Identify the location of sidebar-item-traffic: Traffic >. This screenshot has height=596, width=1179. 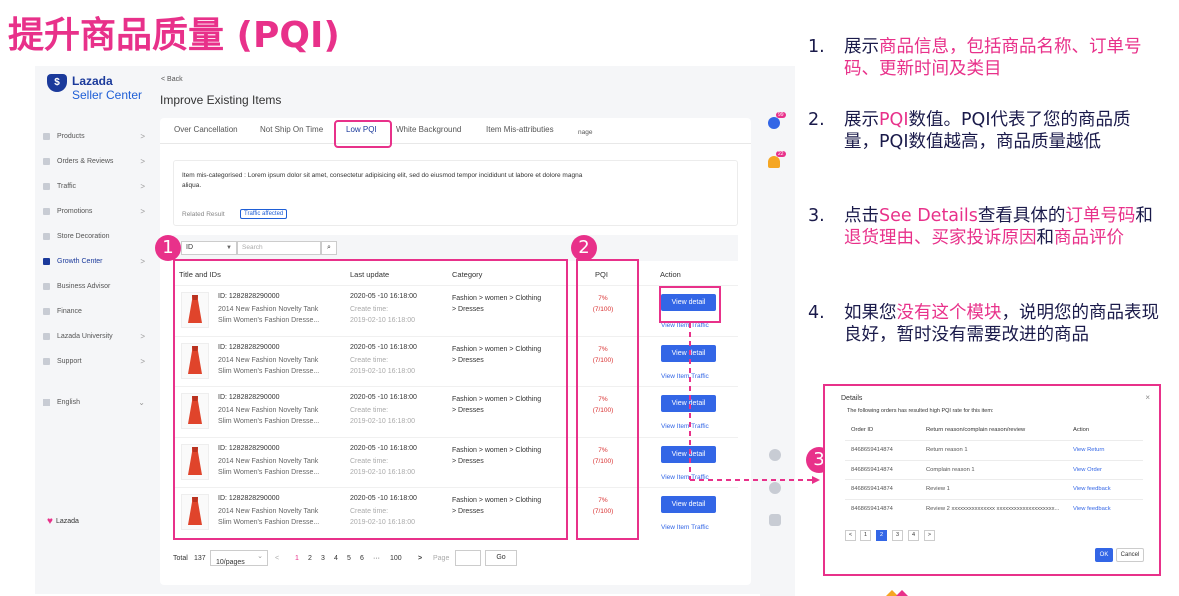
(94, 186).